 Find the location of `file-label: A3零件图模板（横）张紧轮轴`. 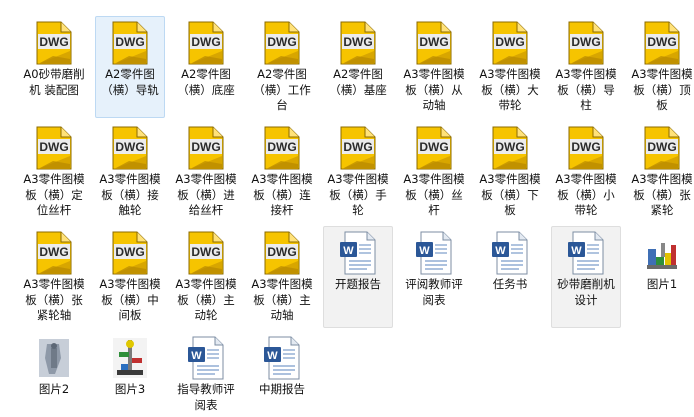

file-label: A3零件图模板（横）张紧轮轴 is located at coordinates (54, 299).